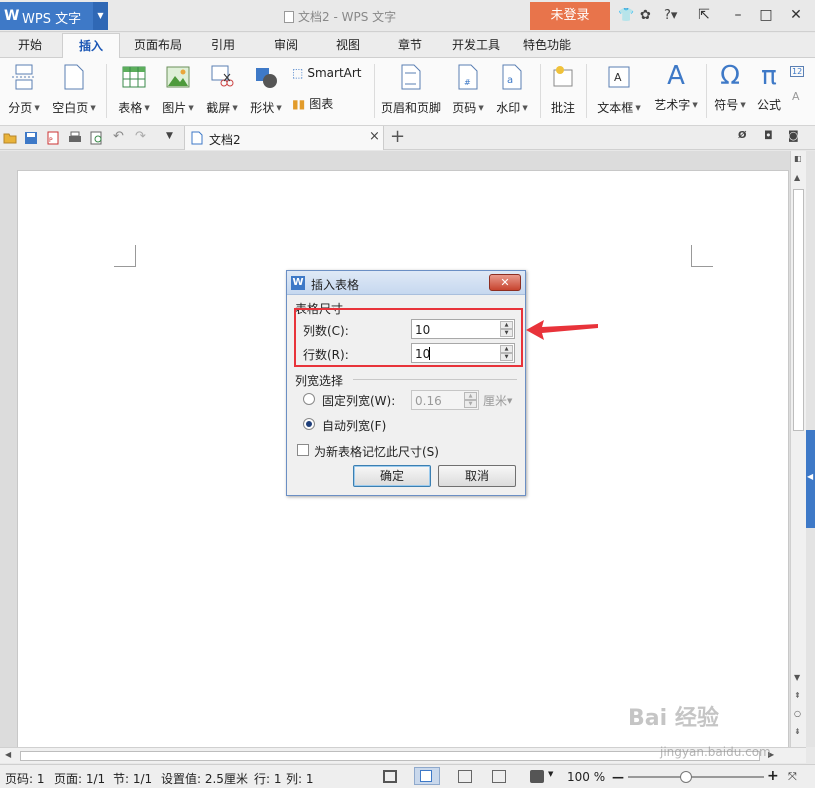 The image size is (815, 788). Describe the element at coordinates (91, 46) in the screenshot. I see `tab-insert: 插入` at that location.